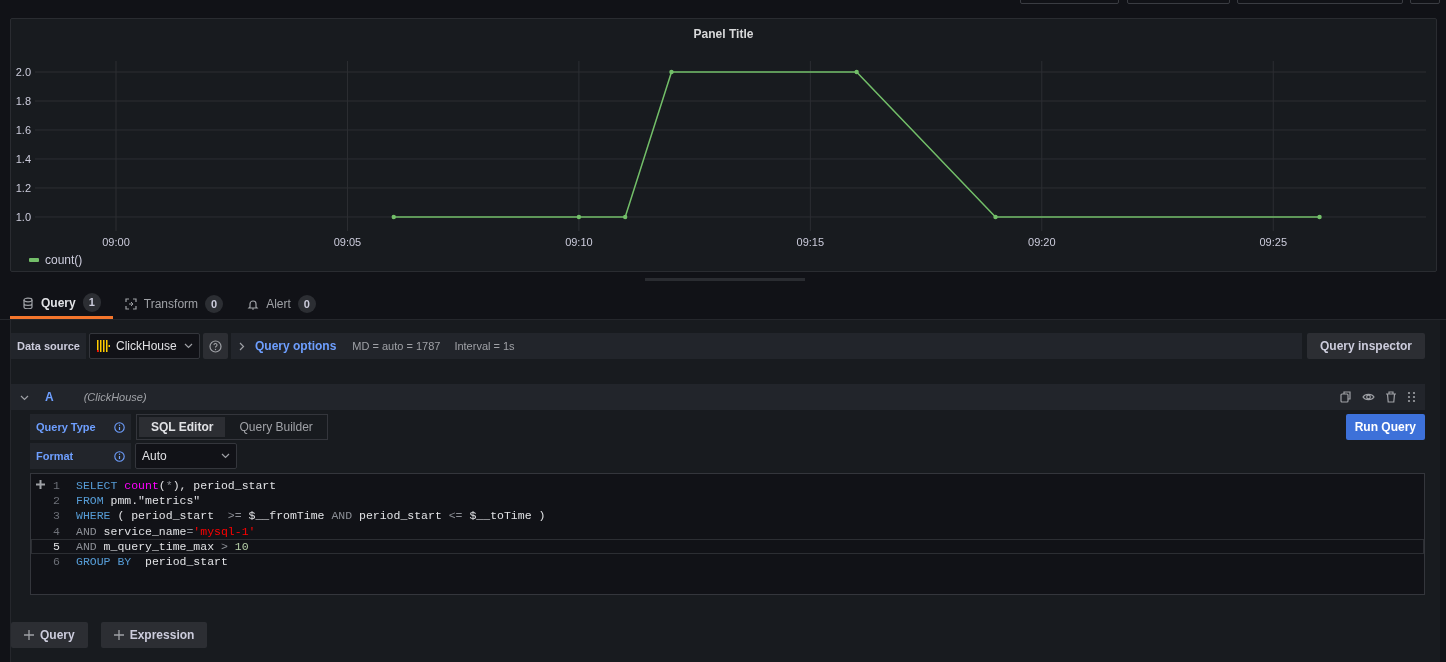 This screenshot has height=662, width=1446. I want to click on select-value: Auto, so click(155, 456).